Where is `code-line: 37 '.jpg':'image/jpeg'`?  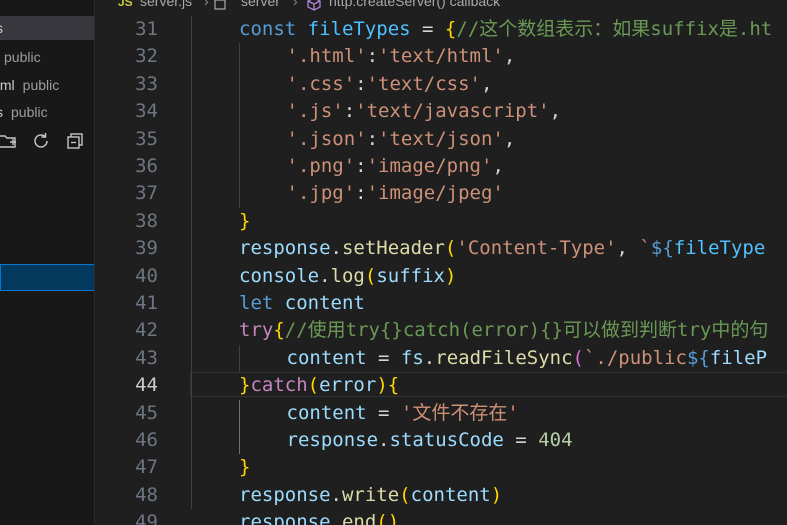
code-line: 37 '.jpg':'image/jpeg' is located at coordinates (441, 193).